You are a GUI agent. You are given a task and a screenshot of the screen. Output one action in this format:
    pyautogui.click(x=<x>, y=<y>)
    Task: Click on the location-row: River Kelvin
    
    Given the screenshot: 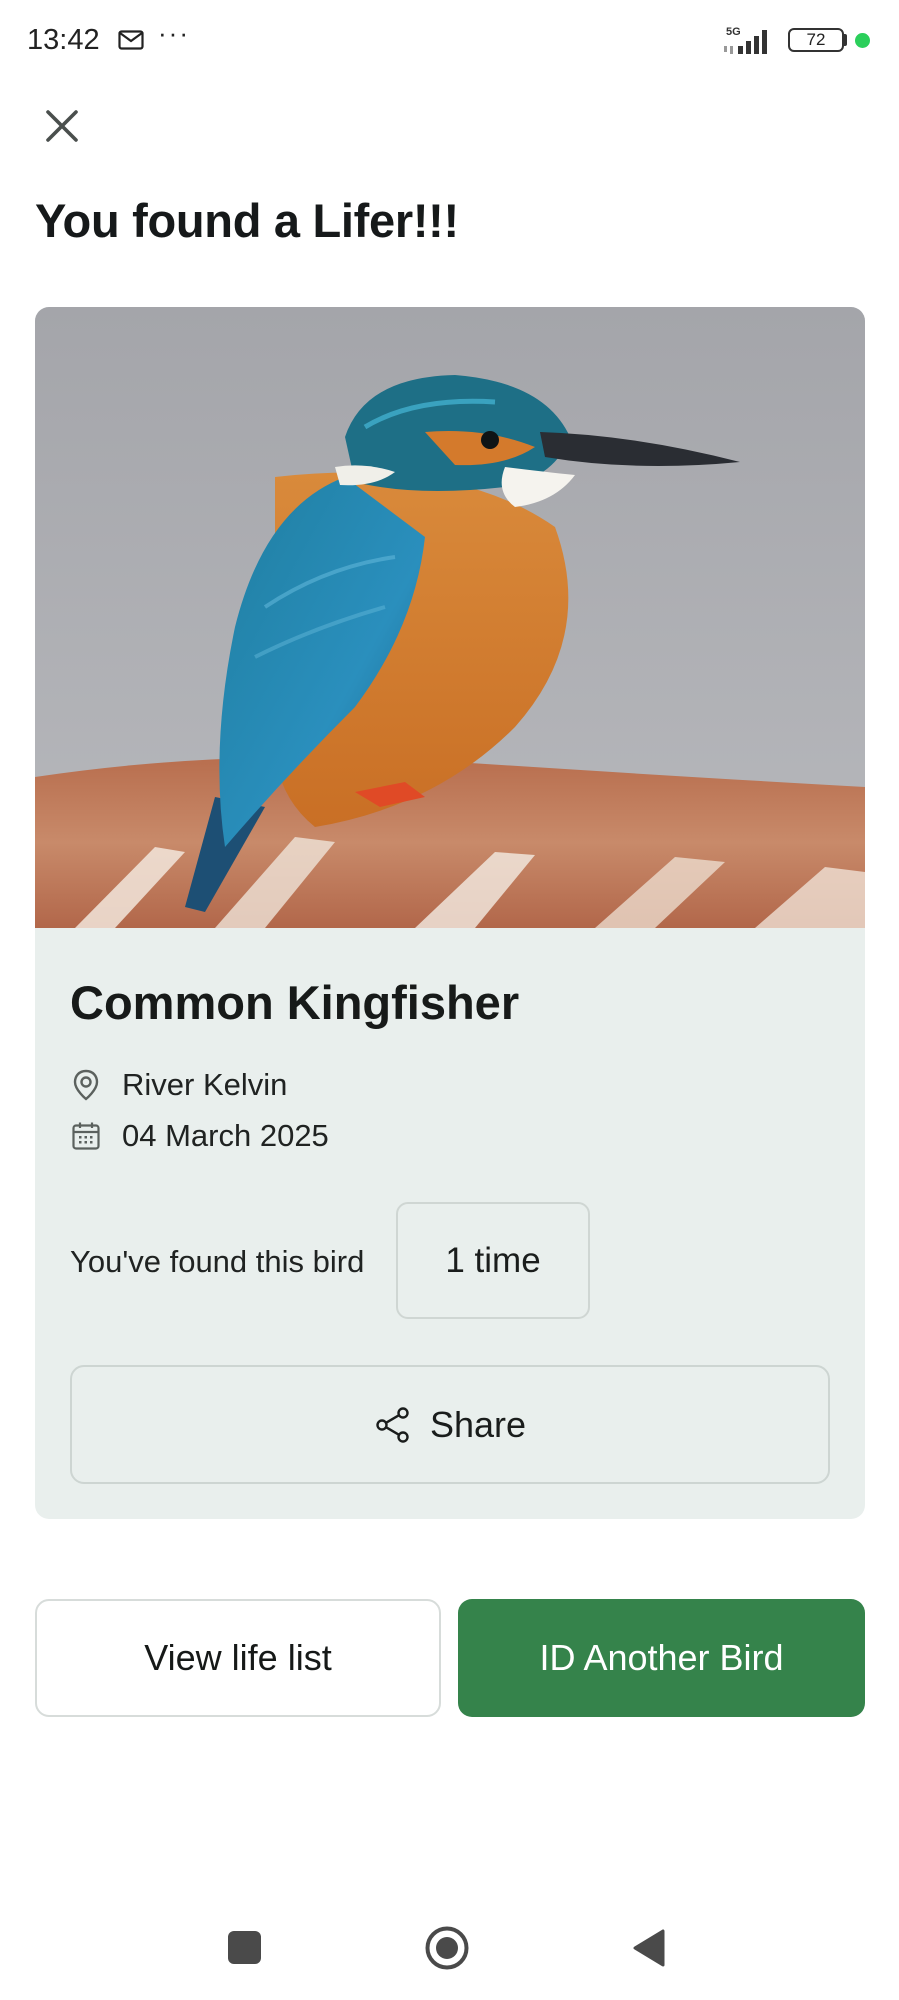 What is the action you would take?
    pyautogui.click(x=178, y=1085)
    